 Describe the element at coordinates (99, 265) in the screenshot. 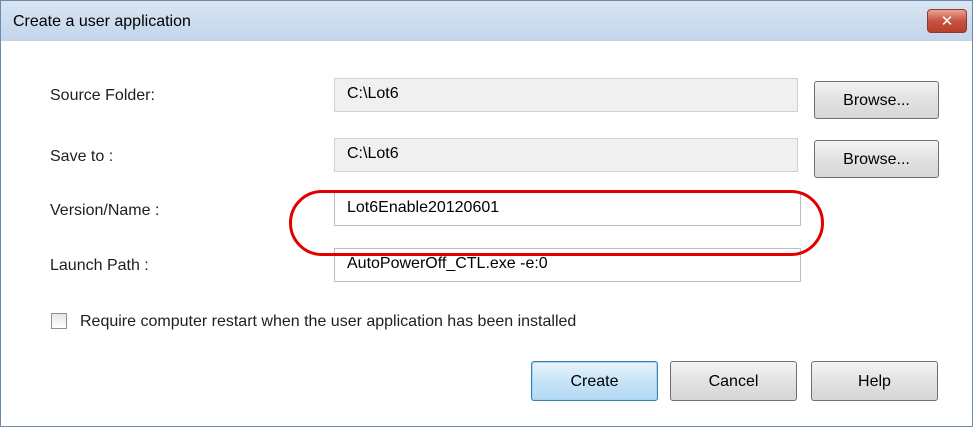

I see `launch-path-label: Launch Path :` at that location.